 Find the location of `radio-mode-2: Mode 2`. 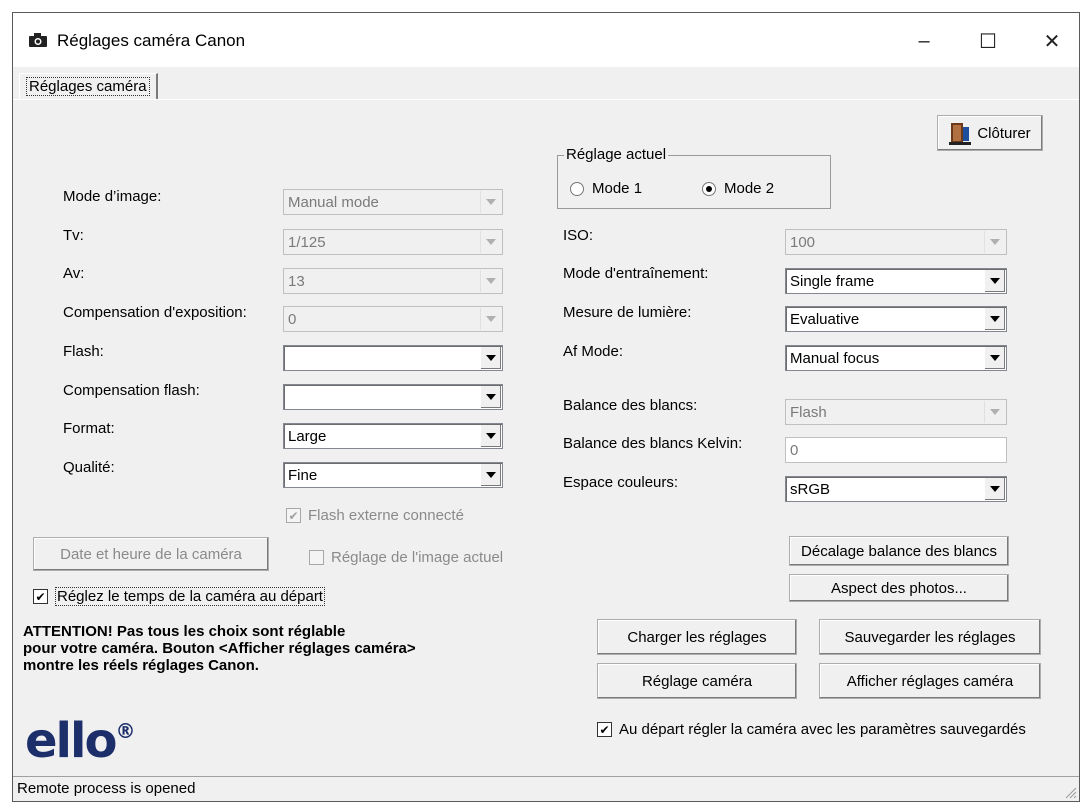

radio-mode-2: Mode 2 is located at coordinates (738, 188).